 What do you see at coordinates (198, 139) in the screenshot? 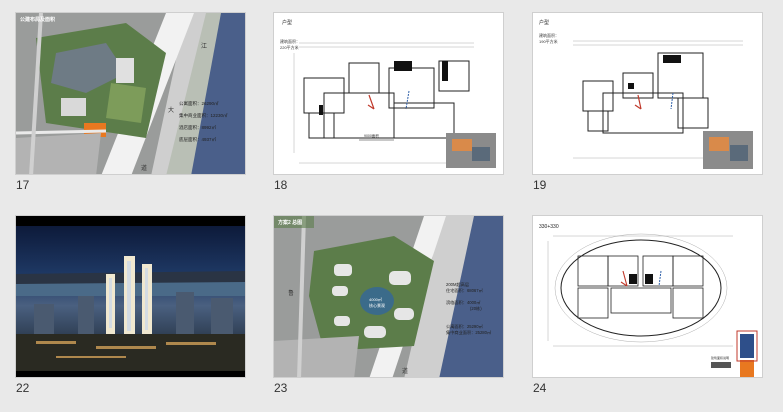
I see `stat-line: 底层面积：4937㎡` at bounding box center [198, 139].